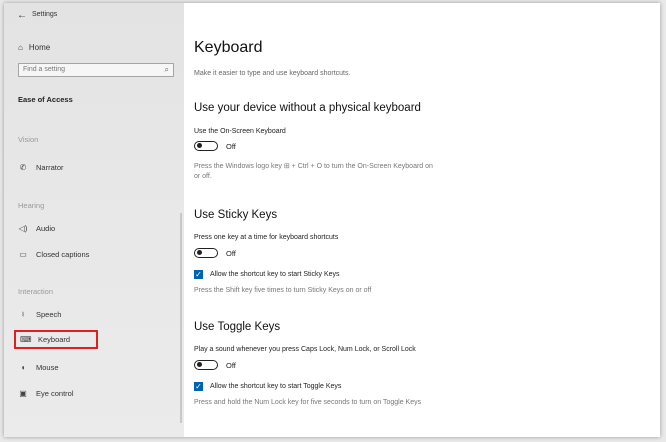  Describe the element at coordinates (181, 318) in the screenshot. I see `sidebar-scrollbar` at that location.